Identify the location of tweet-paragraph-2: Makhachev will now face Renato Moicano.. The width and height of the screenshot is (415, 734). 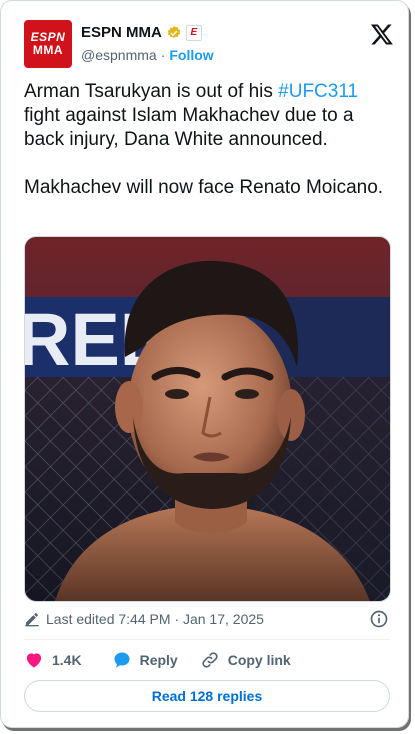
(204, 187).